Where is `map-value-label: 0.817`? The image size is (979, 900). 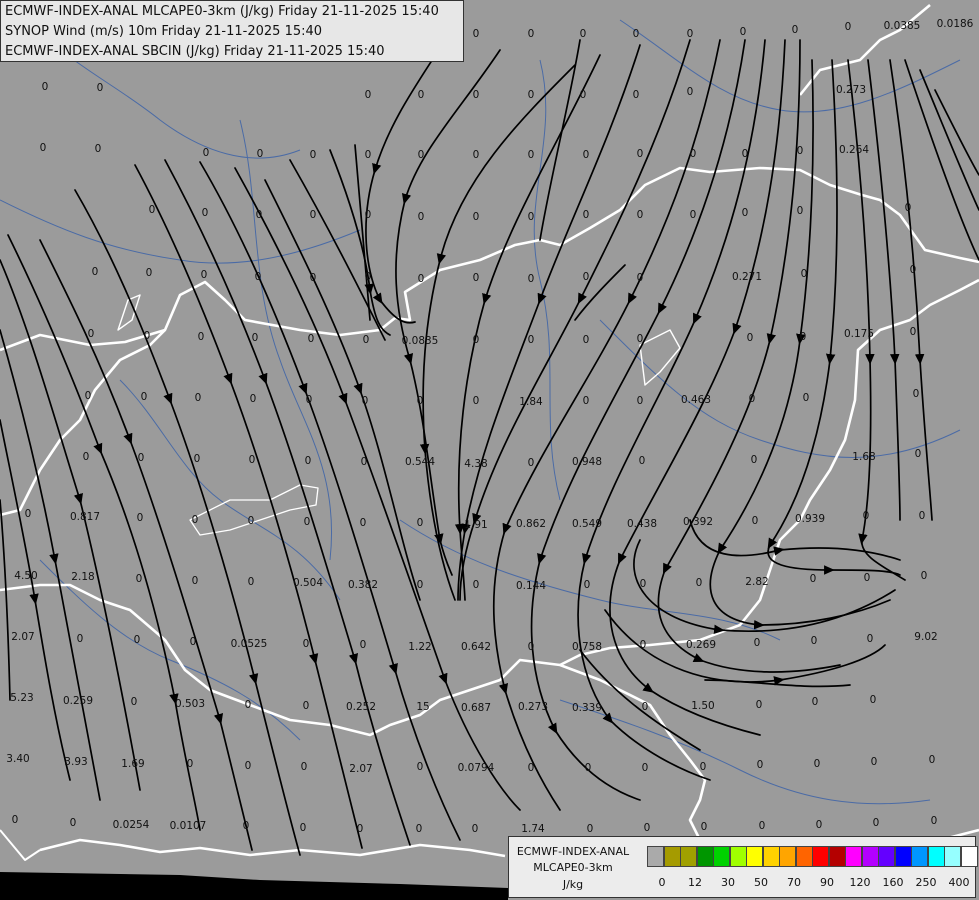 map-value-label: 0.817 is located at coordinates (85, 517).